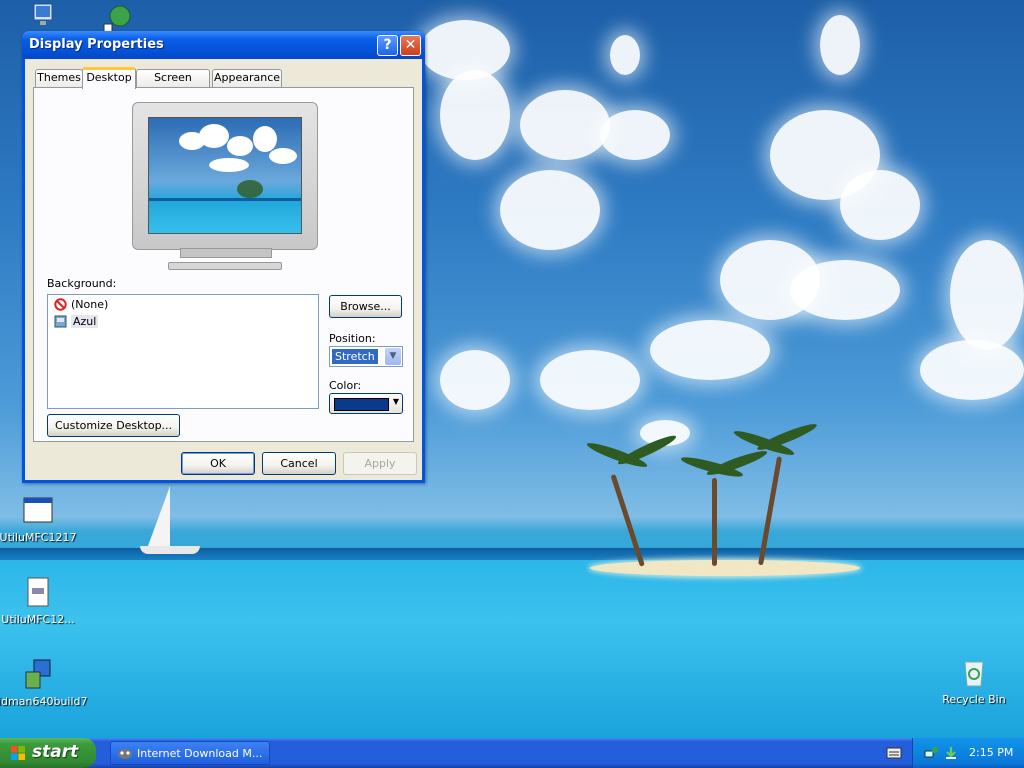 This screenshot has height=768, width=1024. What do you see at coordinates (894, 753) in the screenshot?
I see `keyboard-icon` at bounding box center [894, 753].